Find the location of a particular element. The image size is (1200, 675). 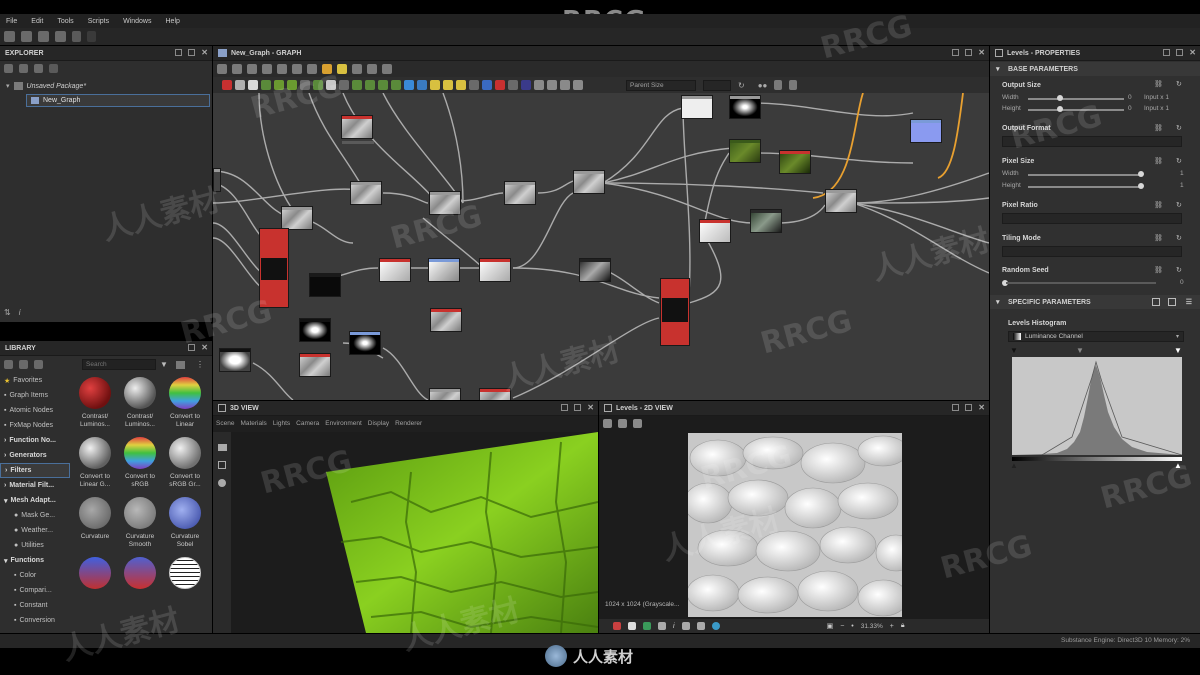

output-size-reset-icon: ↻ is located at coordinates (1179, 84).